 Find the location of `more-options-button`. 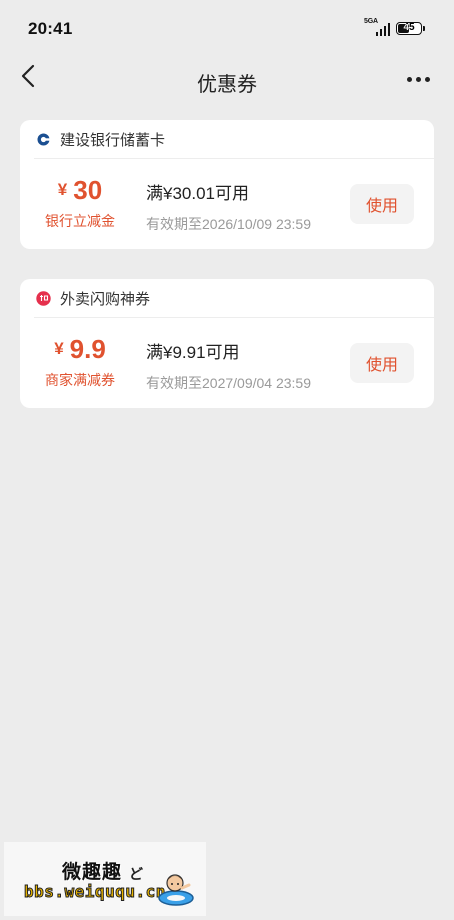

more-options-button is located at coordinates (418, 79).